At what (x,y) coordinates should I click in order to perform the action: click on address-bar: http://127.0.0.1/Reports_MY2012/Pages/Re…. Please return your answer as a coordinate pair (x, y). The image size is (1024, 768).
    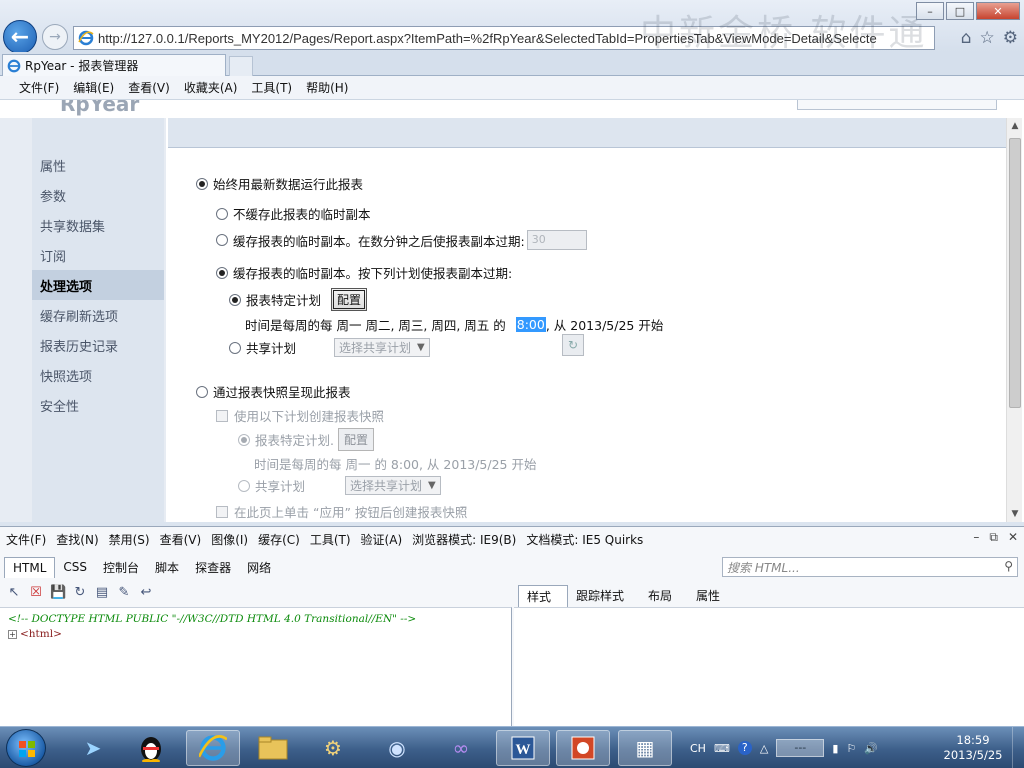
    Looking at the image, I should click on (504, 38).